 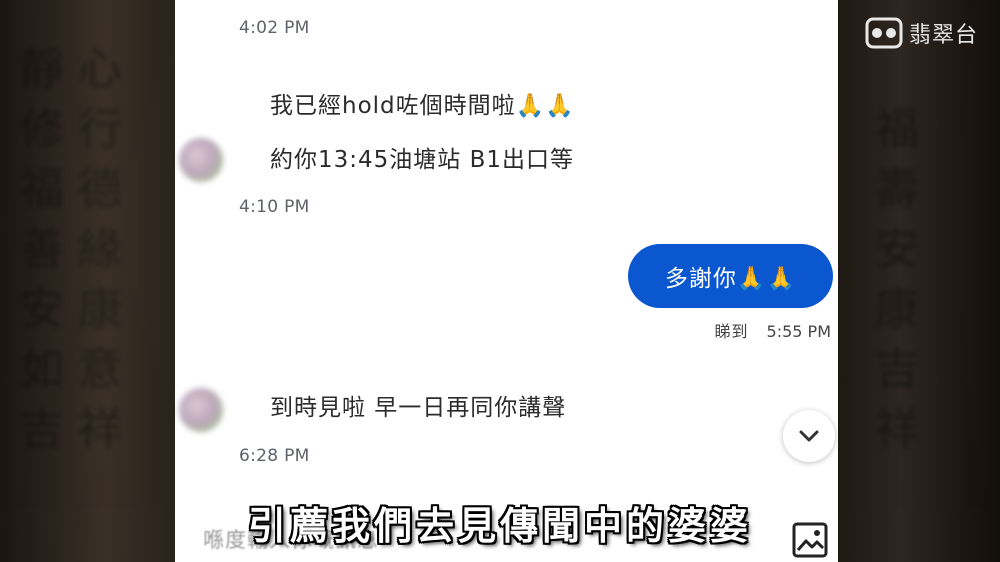 What do you see at coordinates (422, 106) in the screenshot?
I see `incoming-message: 我已經hold咗個時間啦🙏🙏` at bounding box center [422, 106].